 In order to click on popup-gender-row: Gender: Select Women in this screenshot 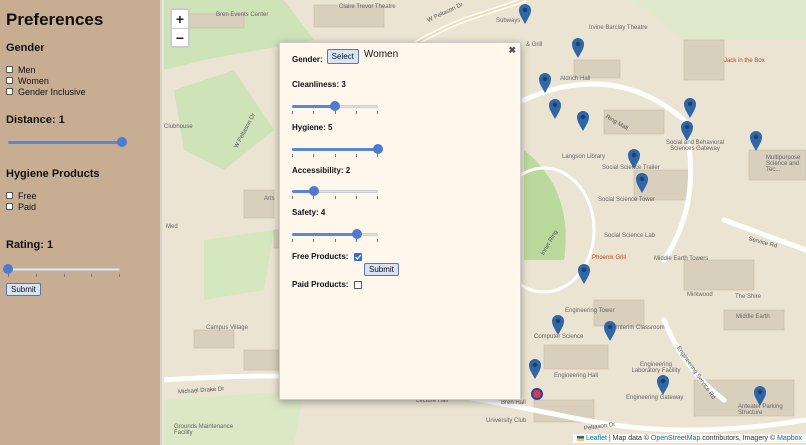, I will do `click(345, 56)`.